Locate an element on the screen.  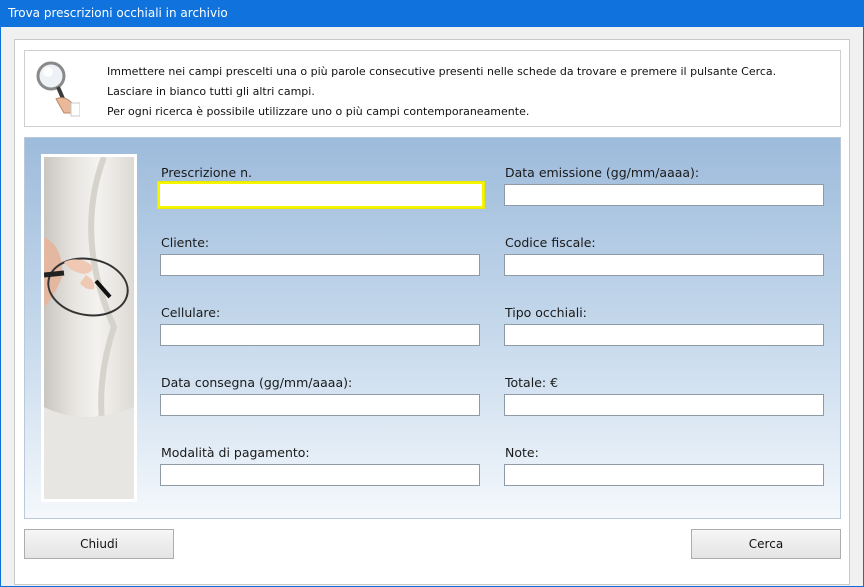
magnifier-icon is located at coordinates (58, 89).